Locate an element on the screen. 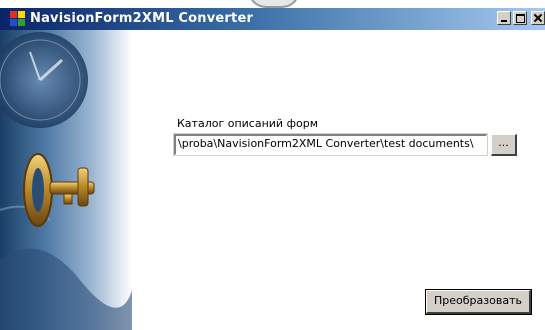 This screenshot has height=330, width=545. minimize-icon is located at coordinates (504, 18).